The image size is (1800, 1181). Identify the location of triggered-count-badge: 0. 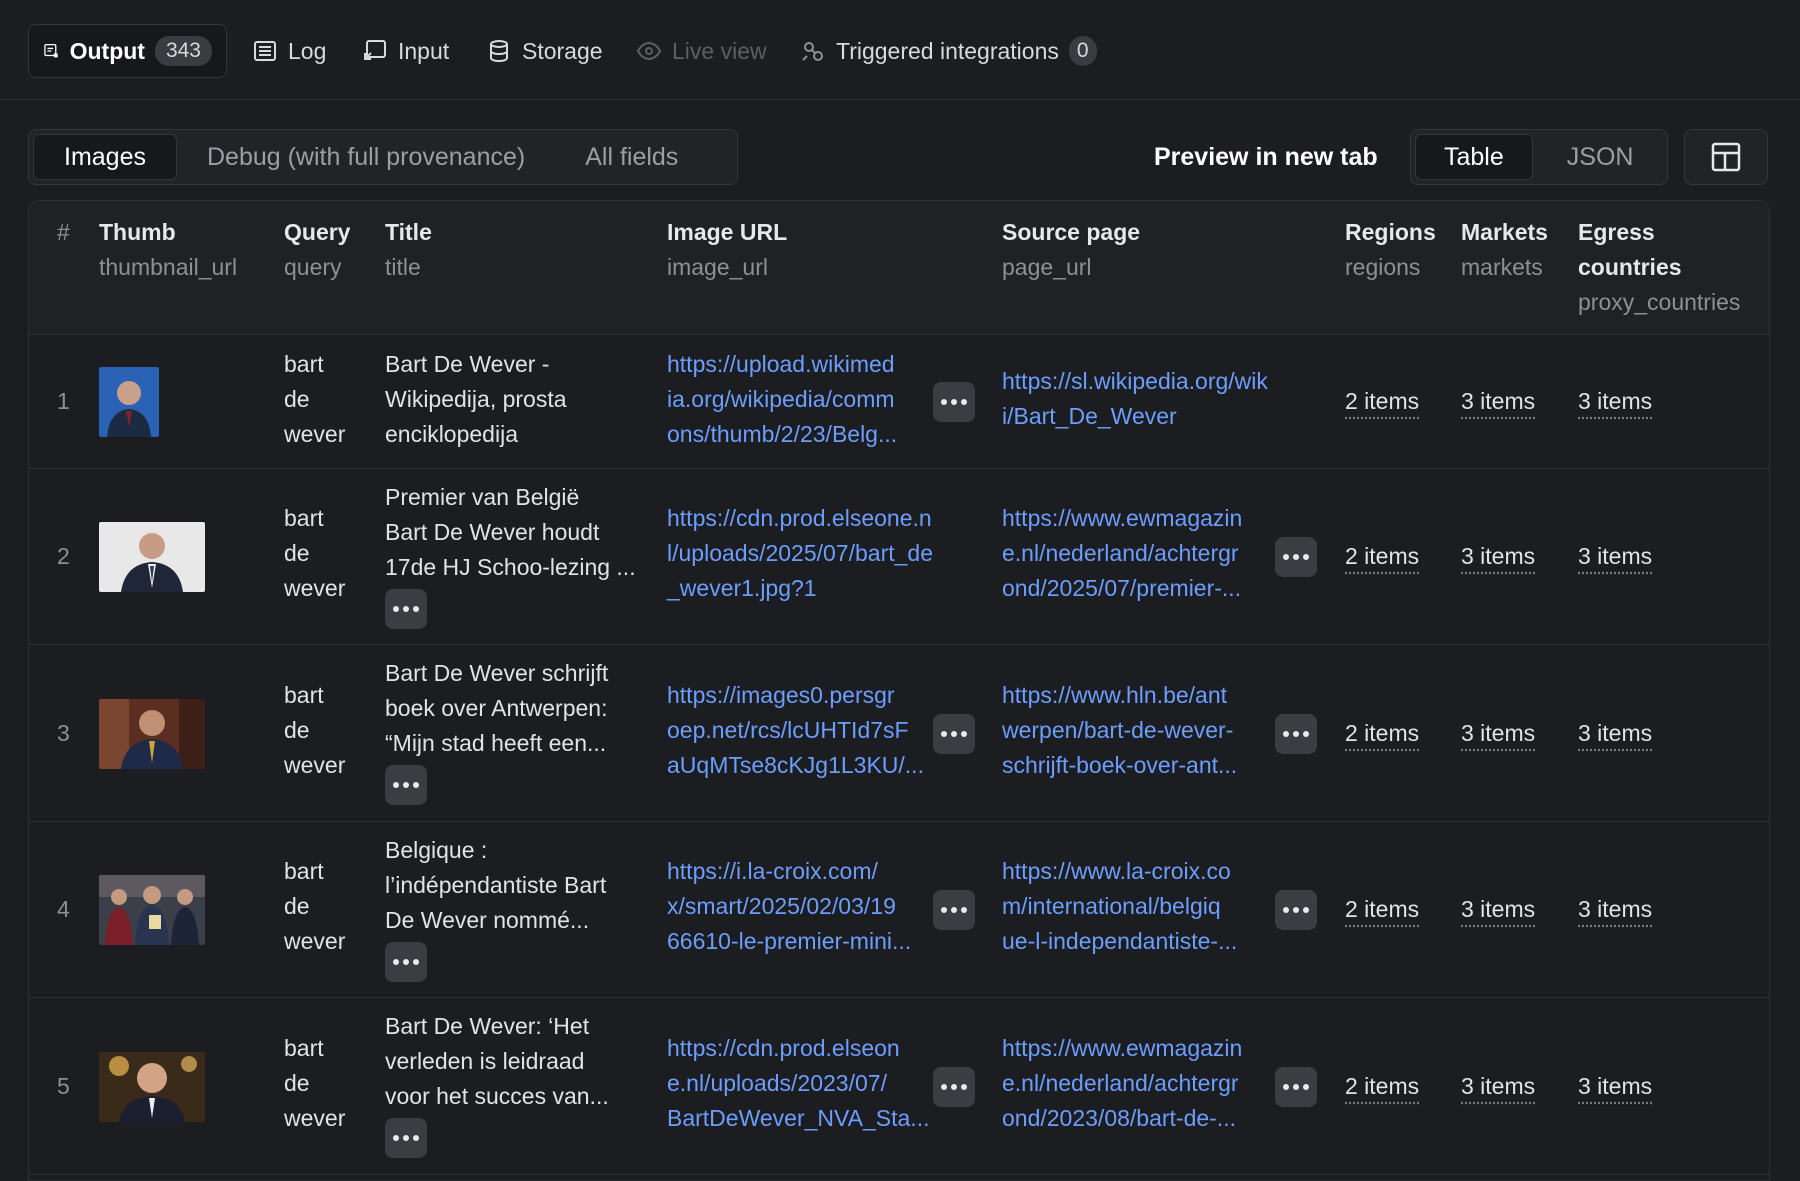
(1082, 51).